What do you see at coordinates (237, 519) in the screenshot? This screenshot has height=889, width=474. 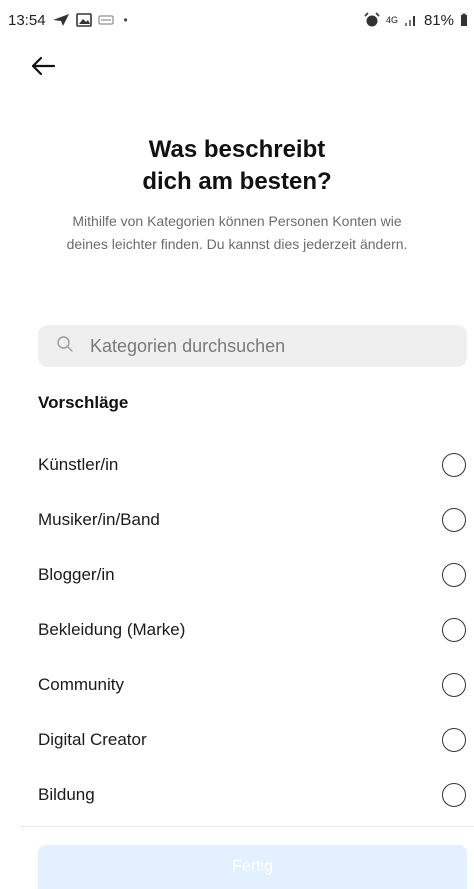 I see `category-option-musiker: Musiker/in/Band` at bounding box center [237, 519].